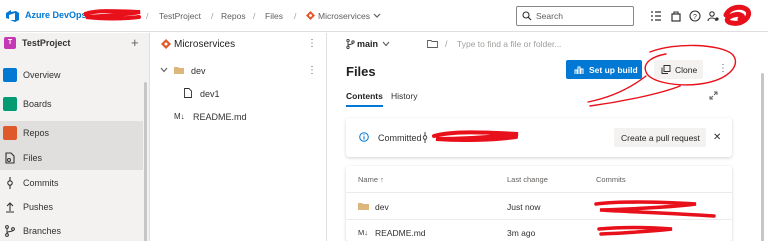 This screenshot has height=241, width=768. Describe the element at coordinates (527, 16) in the screenshot. I see `search-icon` at that location.